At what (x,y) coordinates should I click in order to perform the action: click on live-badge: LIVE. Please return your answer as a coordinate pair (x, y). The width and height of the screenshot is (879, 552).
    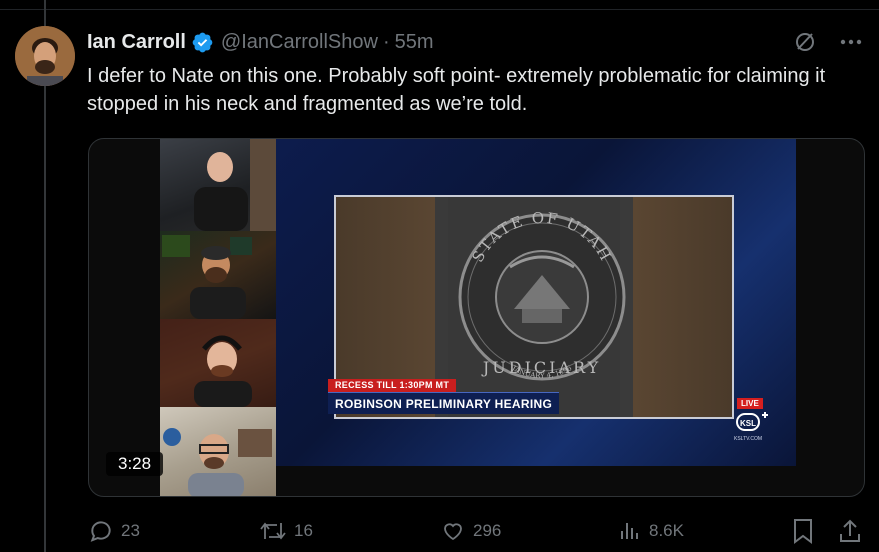
    Looking at the image, I should click on (750, 403).